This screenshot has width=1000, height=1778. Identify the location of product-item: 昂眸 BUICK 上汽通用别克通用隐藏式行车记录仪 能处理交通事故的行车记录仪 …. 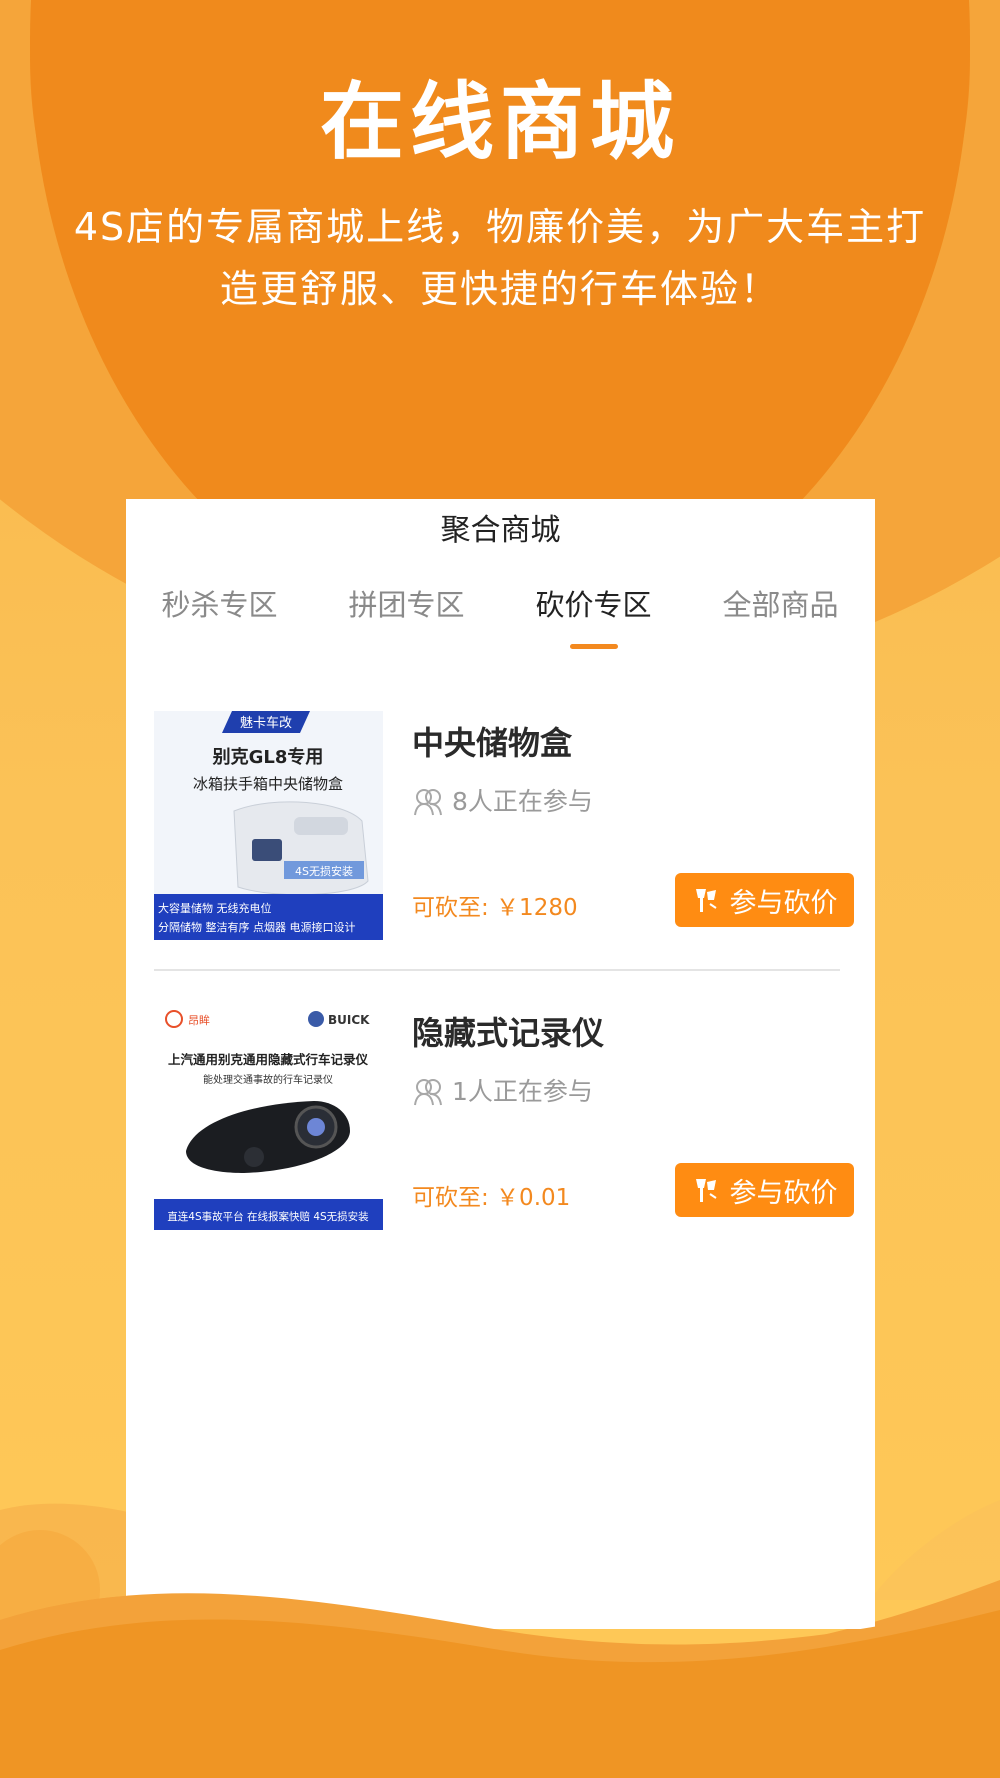
(504, 1117).